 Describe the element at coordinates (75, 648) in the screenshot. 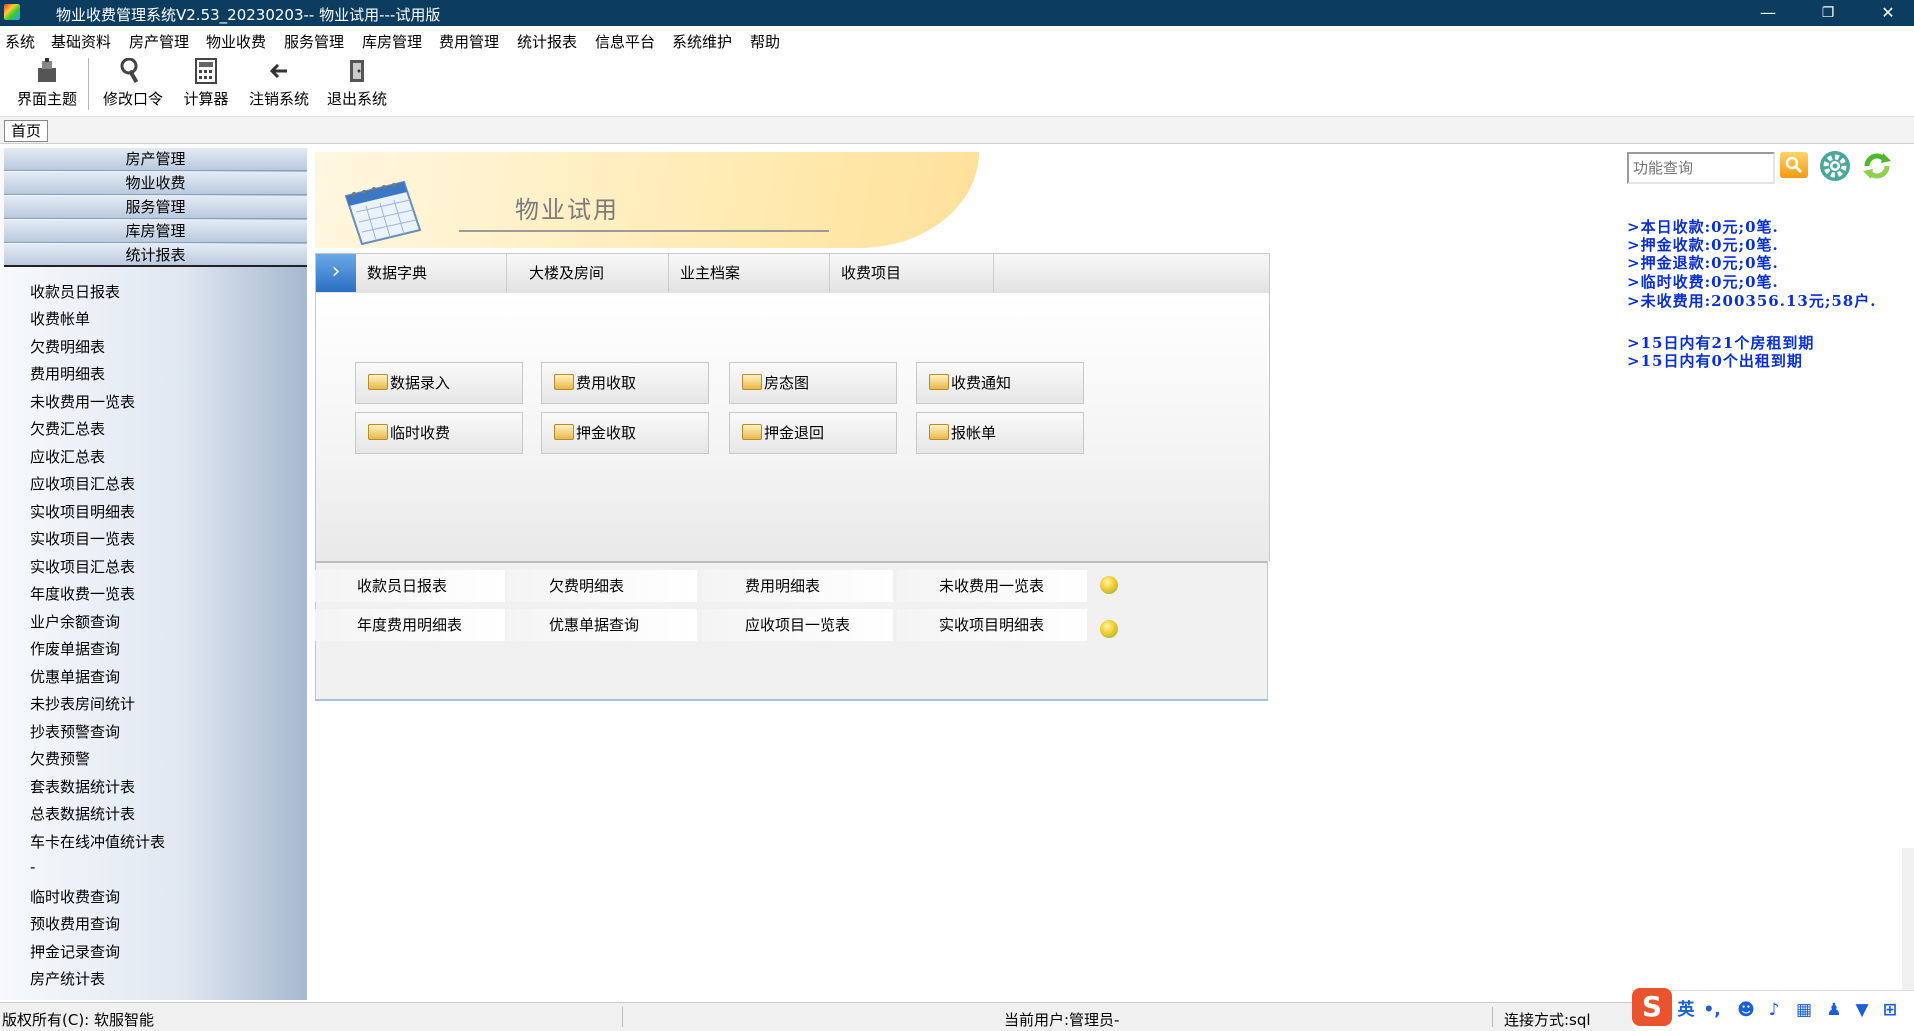

I see `sidebar-item: 作废单据查询` at that location.